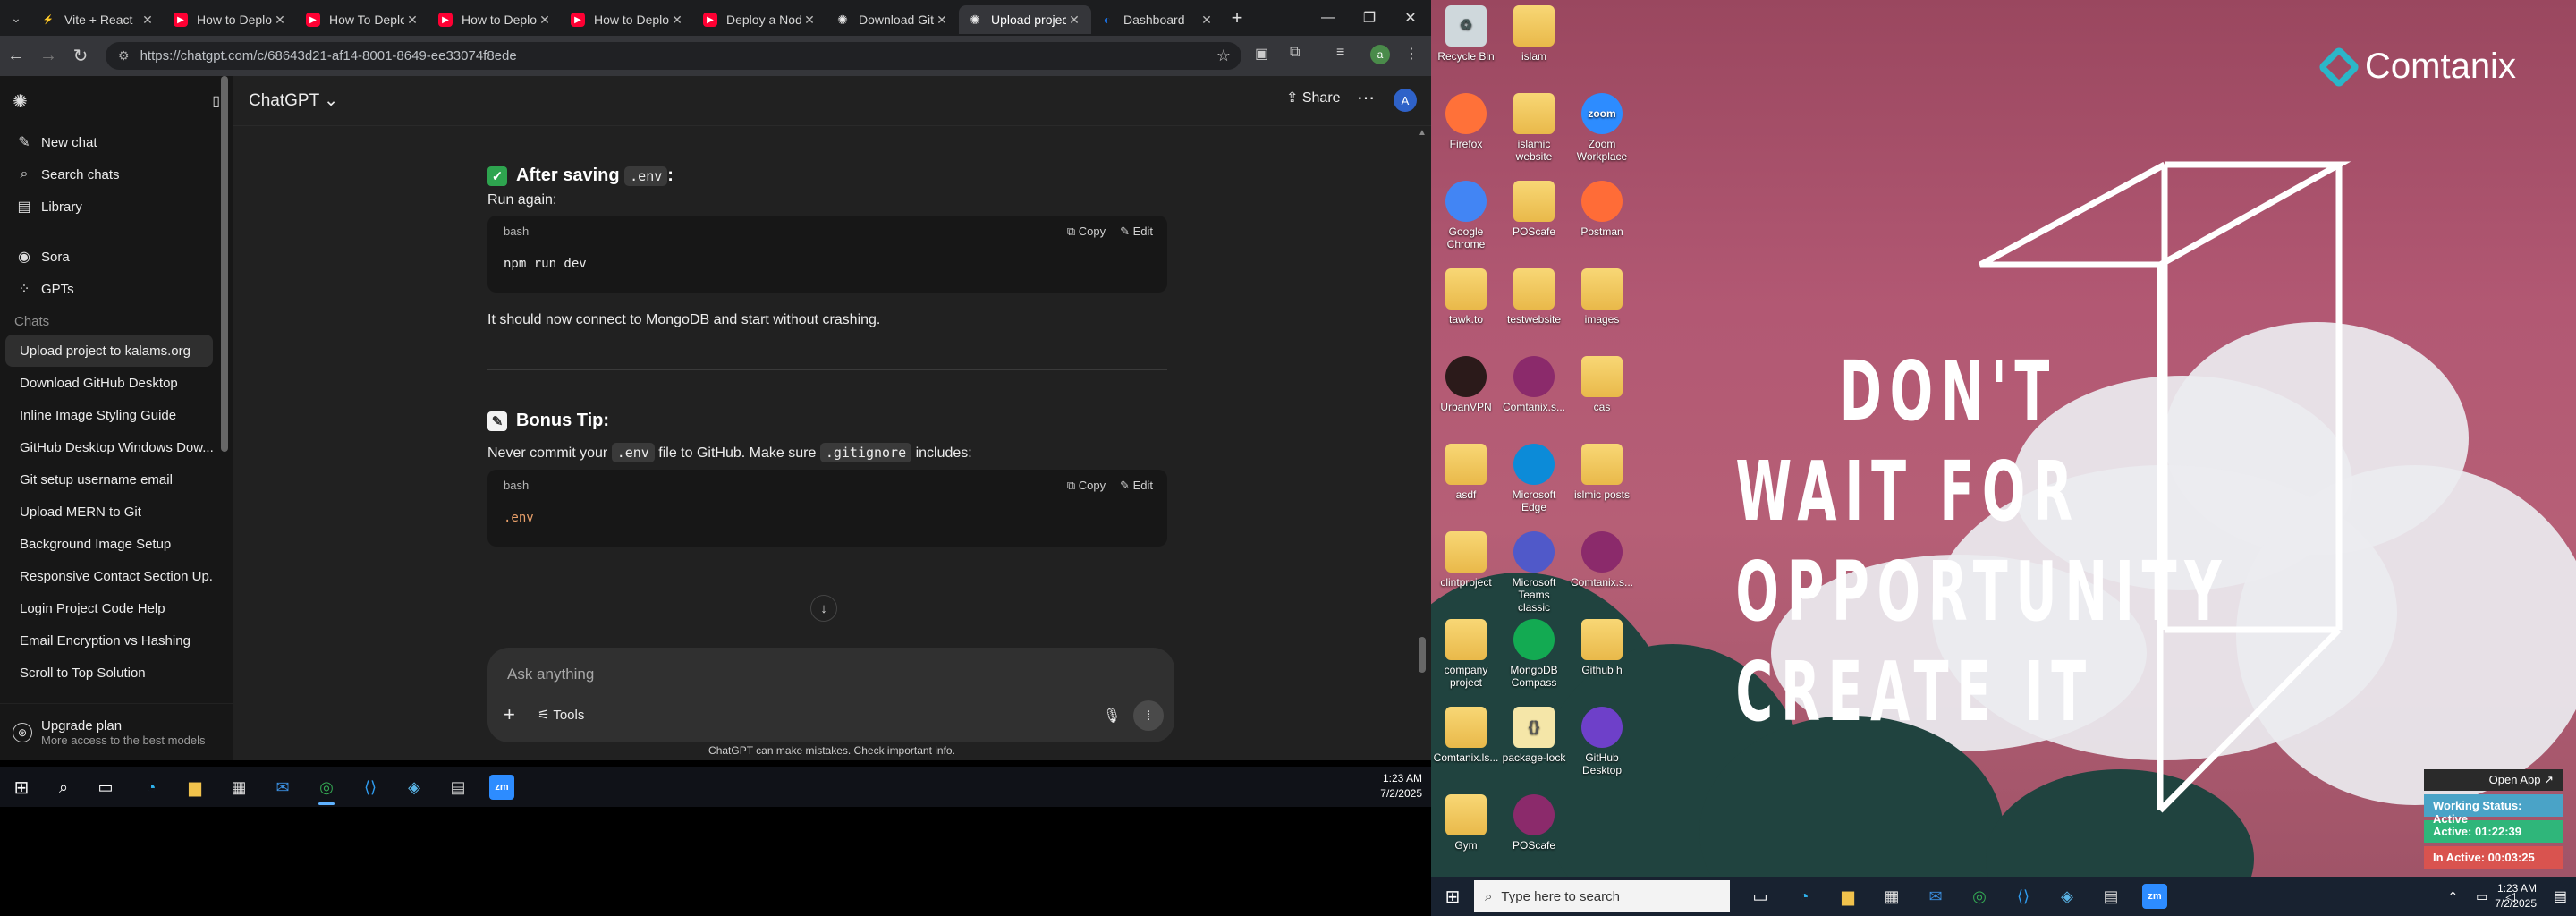  What do you see at coordinates (1422, 133) in the screenshot?
I see `scroll-up-arrow-icon: ▲` at bounding box center [1422, 133].